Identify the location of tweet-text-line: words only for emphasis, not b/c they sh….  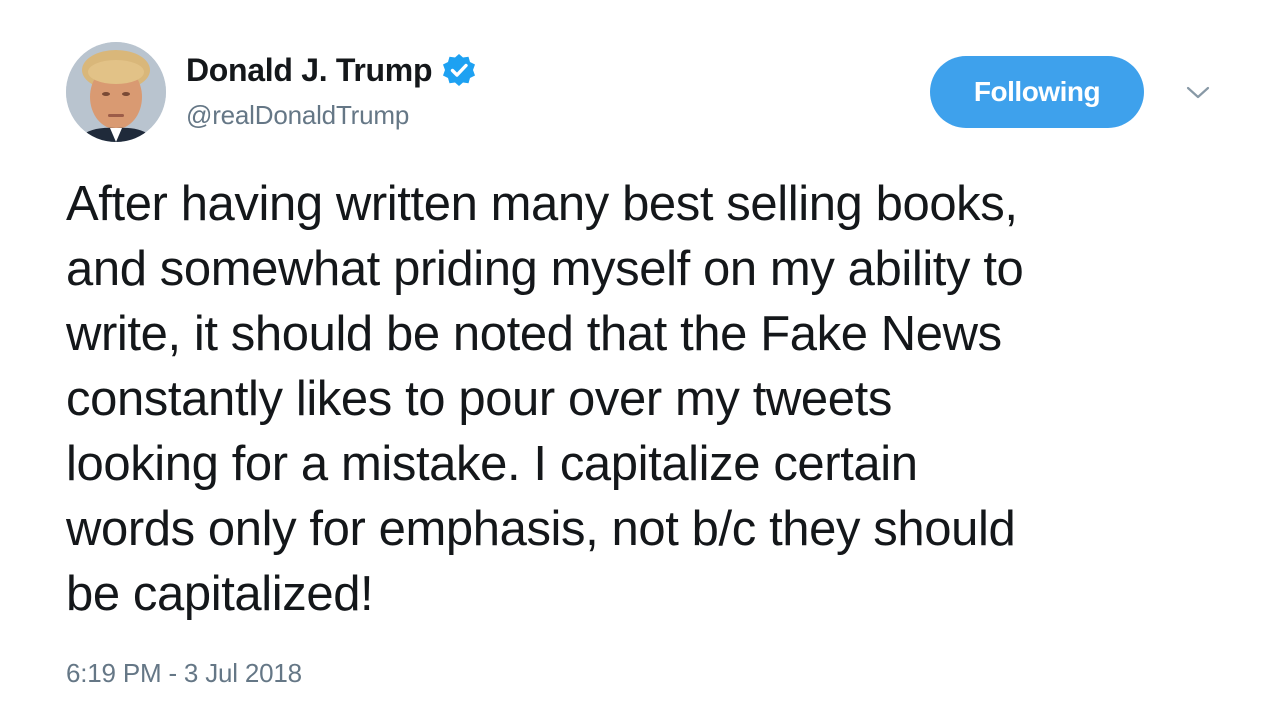
(541, 529).